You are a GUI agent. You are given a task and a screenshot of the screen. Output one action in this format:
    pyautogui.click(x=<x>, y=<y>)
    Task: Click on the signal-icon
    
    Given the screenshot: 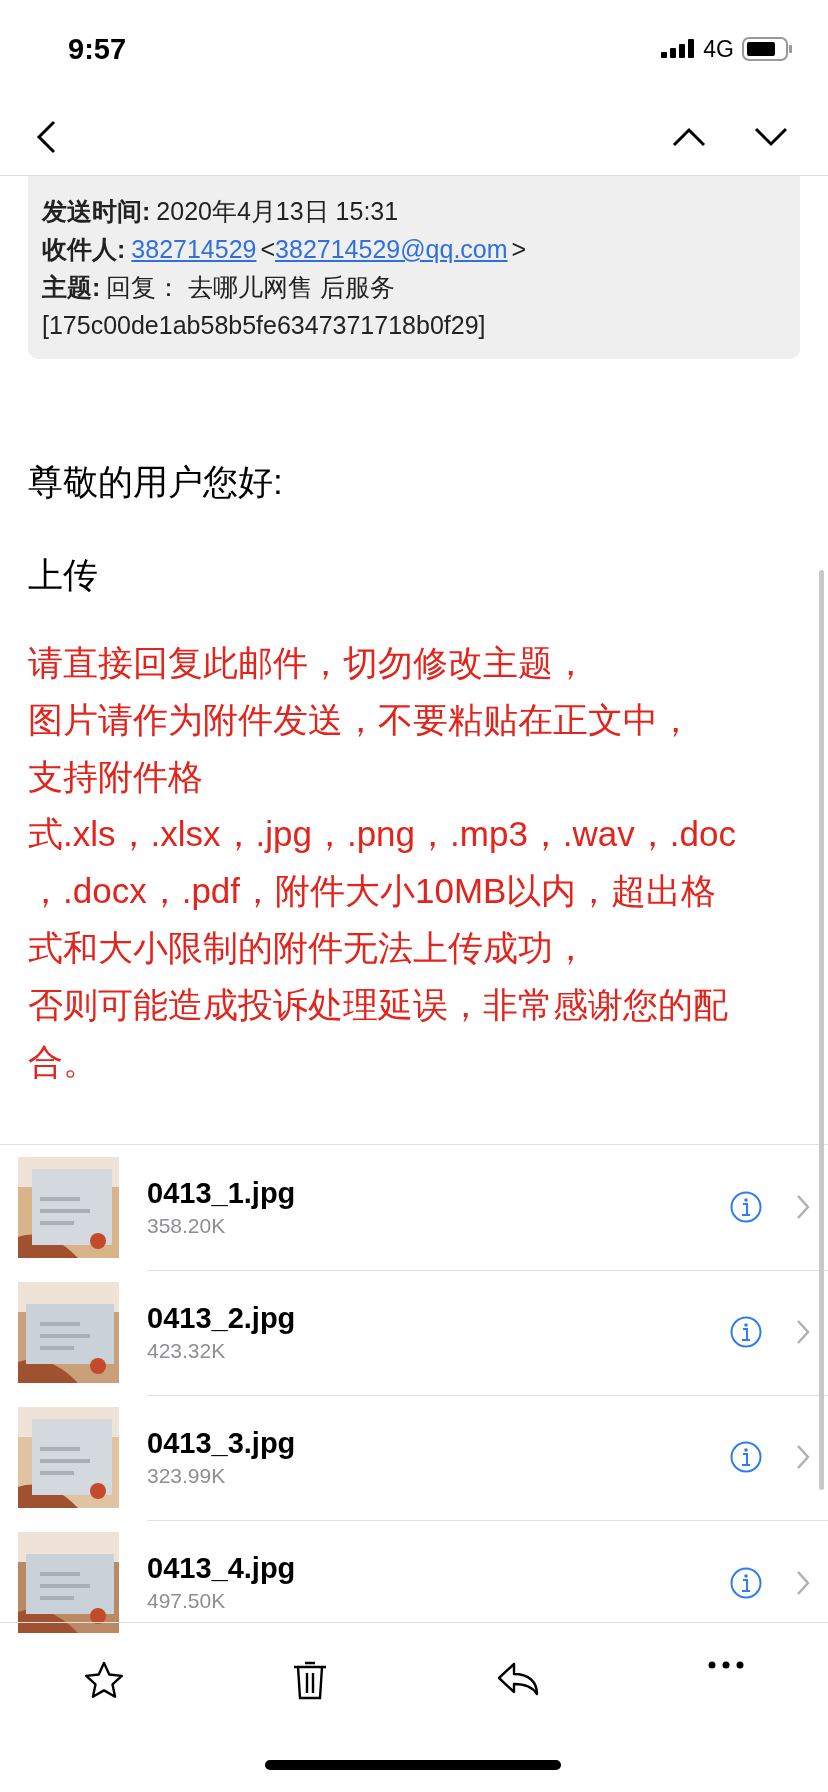 What is the action you would take?
    pyautogui.click(x=678, y=49)
    